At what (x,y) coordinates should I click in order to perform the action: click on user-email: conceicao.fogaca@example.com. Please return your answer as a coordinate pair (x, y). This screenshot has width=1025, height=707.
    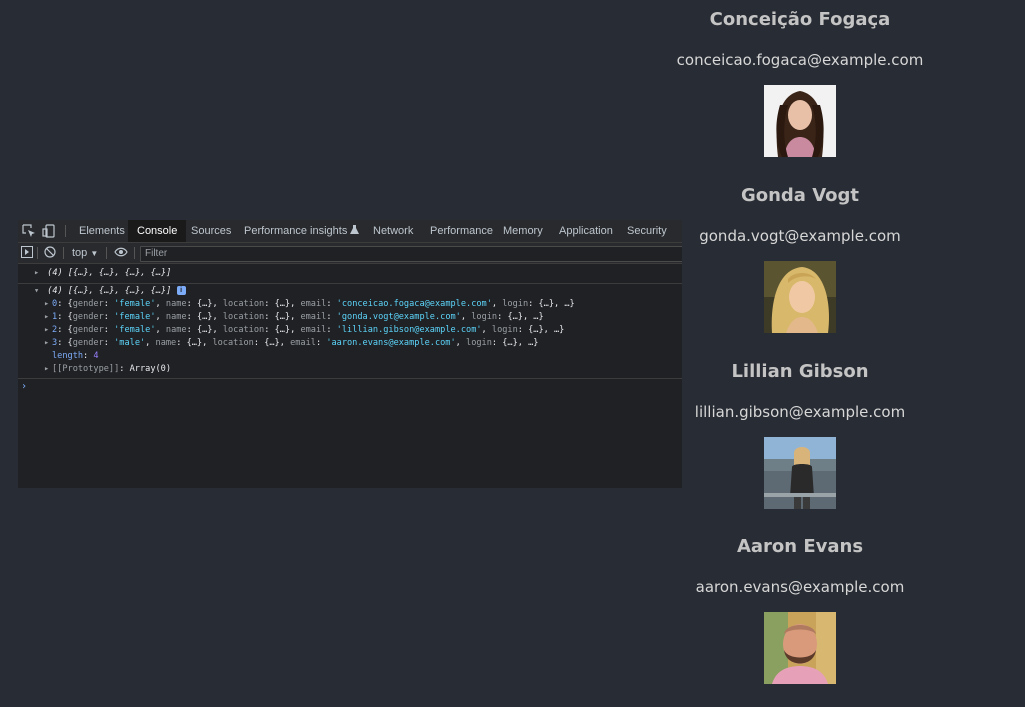
    Looking at the image, I should click on (800, 60).